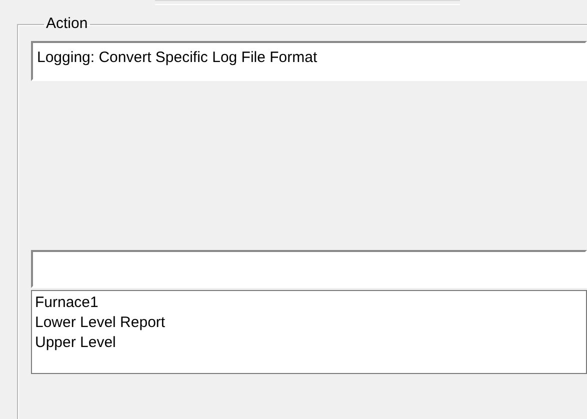 The height and width of the screenshot is (419, 587). I want to click on group-label: Action, so click(67, 24).